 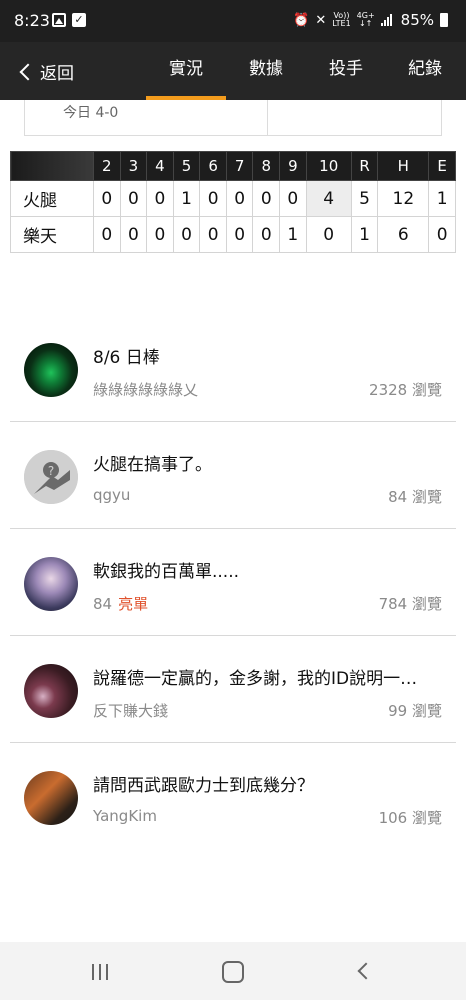 What do you see at coordinates (239, 166) in the screenshot?
I see `inning-header: 7` at bounding box center [239, 166].